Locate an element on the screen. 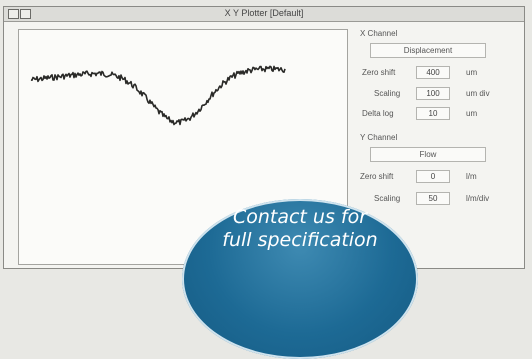  y-channel-heading: Y Channel is located at coordinates (379, 137).